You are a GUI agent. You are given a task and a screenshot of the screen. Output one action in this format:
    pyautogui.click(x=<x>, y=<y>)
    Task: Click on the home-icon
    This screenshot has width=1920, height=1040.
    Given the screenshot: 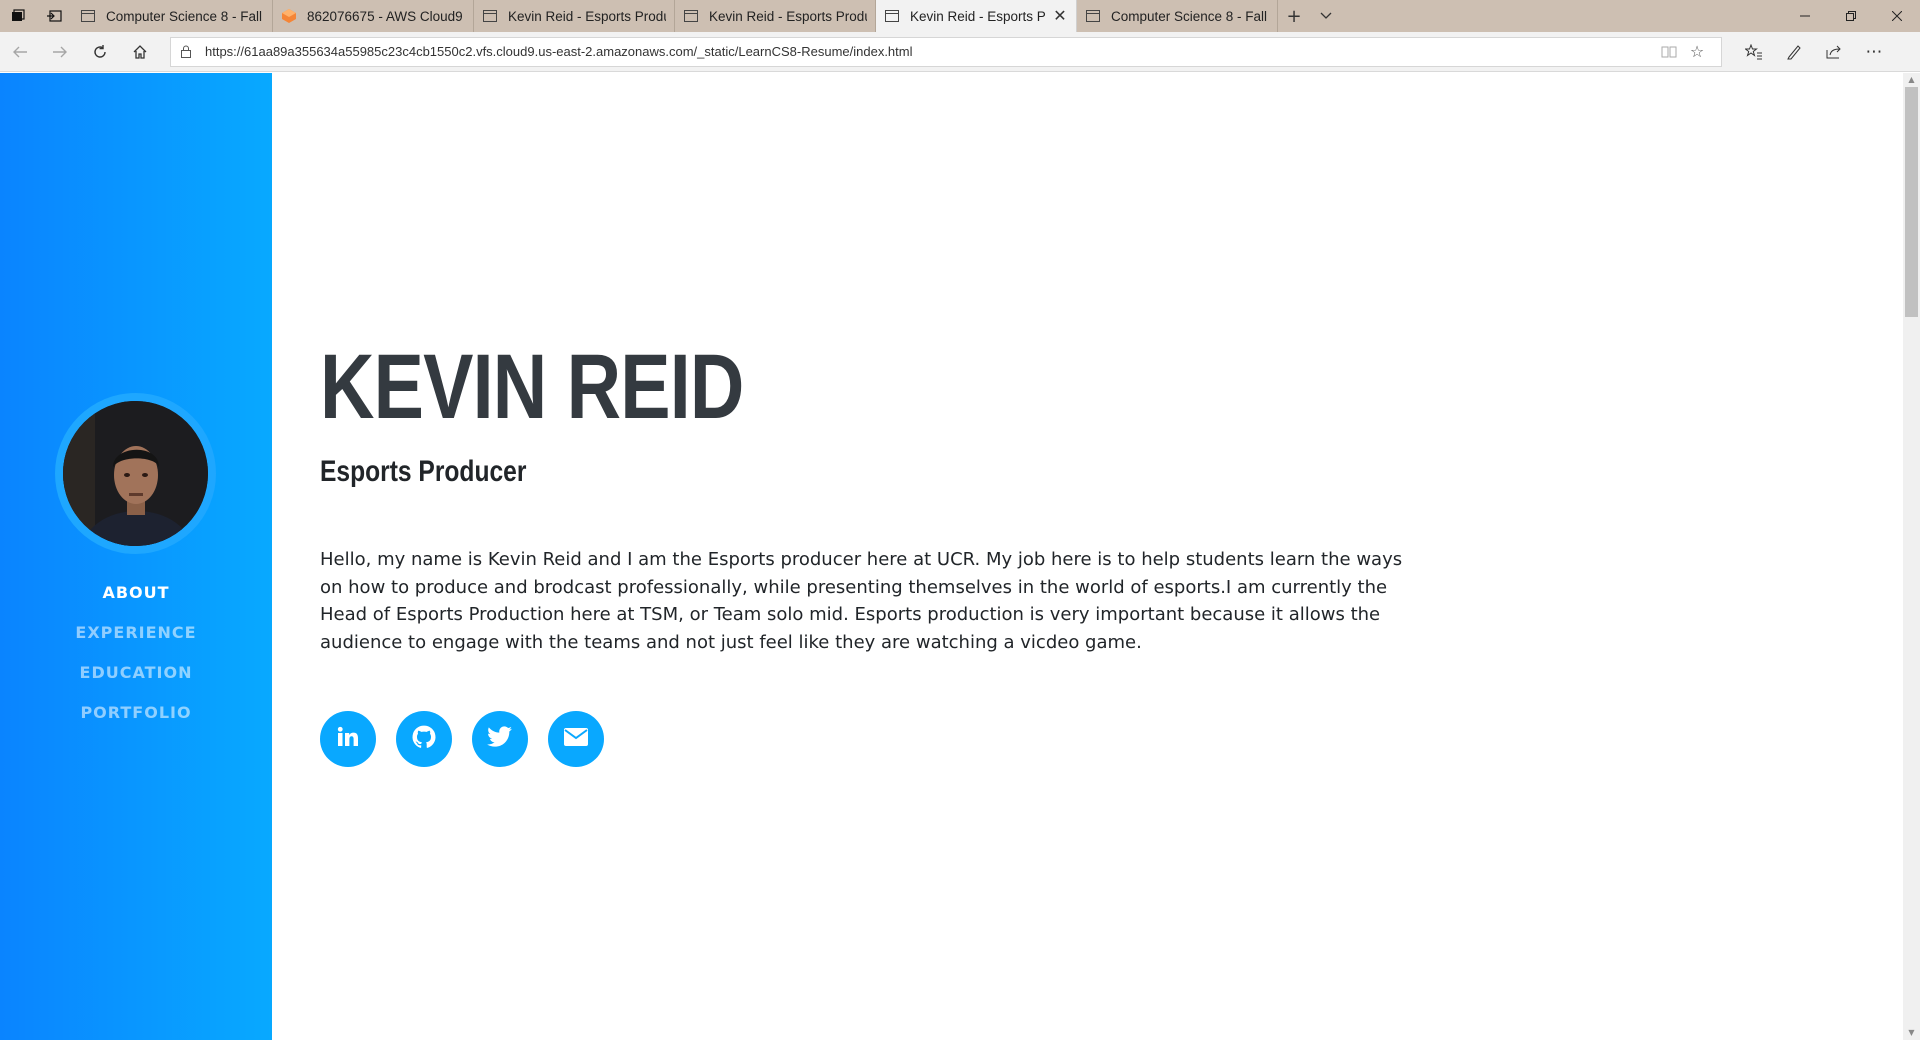 What is the action you would take?
    pyautogui.click(x=140, y=52)
    